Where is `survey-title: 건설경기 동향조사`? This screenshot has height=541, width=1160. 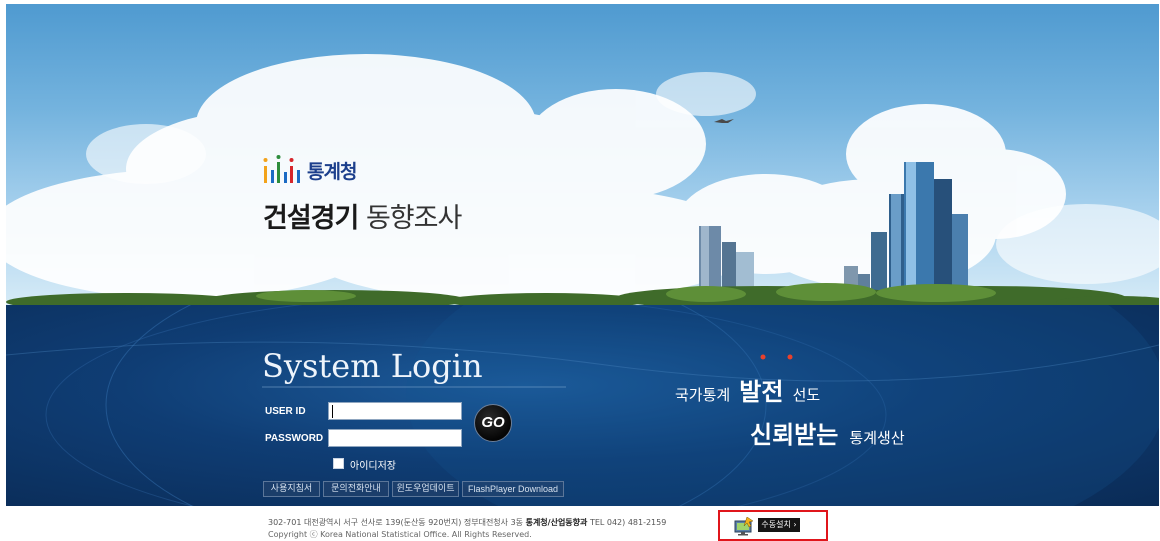
survey-title: 건설경기 동향조사 is located at coordinates (362, 215).